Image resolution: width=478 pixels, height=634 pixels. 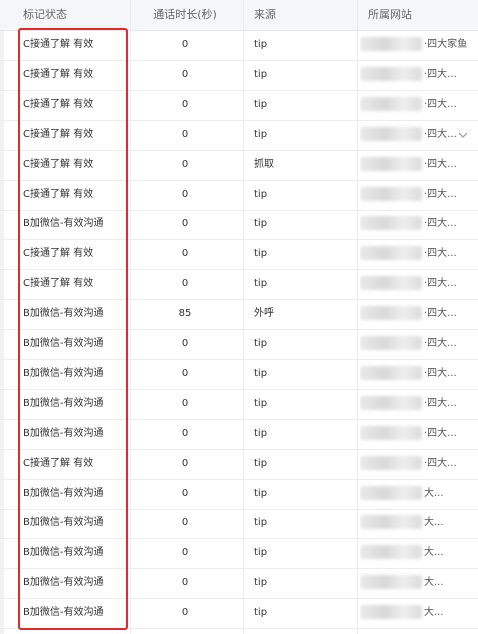 I want to click on header-site: 所属网站, so click(x=390, y=15).